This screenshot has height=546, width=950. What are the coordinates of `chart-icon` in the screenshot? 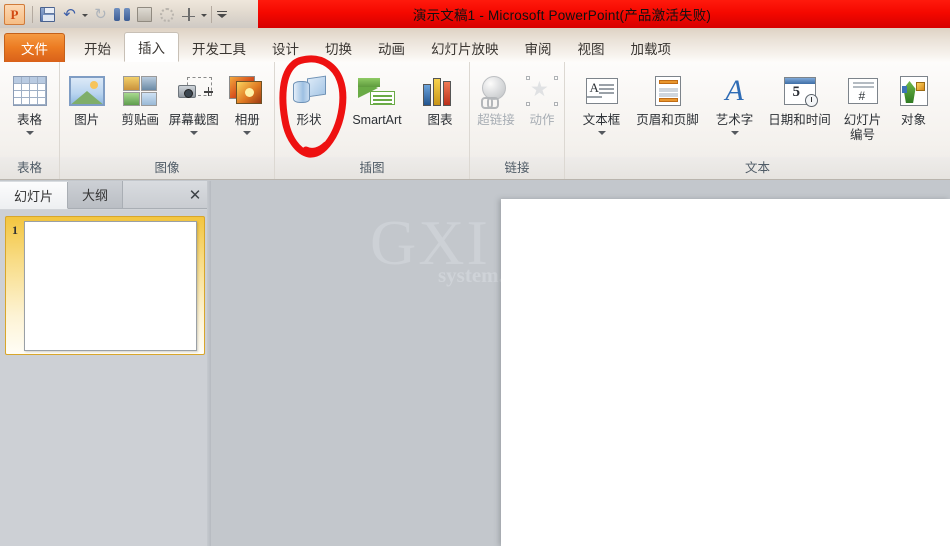 It's located at (440, 91).